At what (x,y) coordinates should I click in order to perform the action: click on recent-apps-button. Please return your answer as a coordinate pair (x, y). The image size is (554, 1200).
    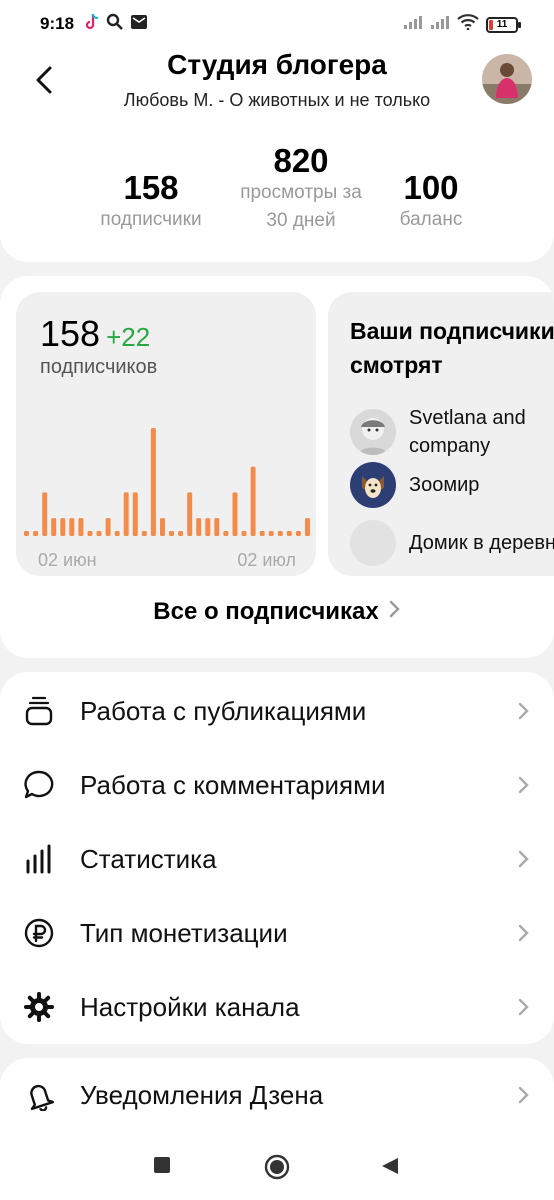
    Looking at the image, I should click on (162, 1167).